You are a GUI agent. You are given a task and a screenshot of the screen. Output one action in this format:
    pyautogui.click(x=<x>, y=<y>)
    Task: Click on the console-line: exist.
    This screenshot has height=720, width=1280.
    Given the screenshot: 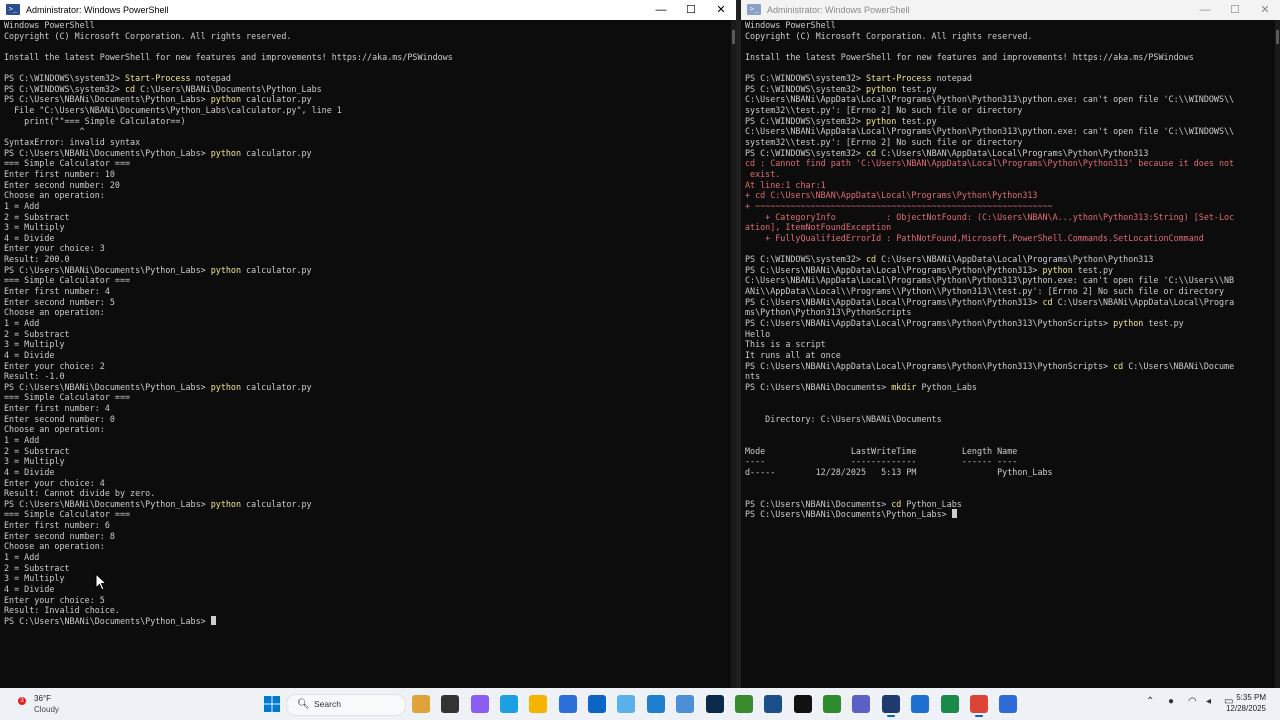 What is the action you would take?
    pyautogui.click(x=1010, y=174)
    